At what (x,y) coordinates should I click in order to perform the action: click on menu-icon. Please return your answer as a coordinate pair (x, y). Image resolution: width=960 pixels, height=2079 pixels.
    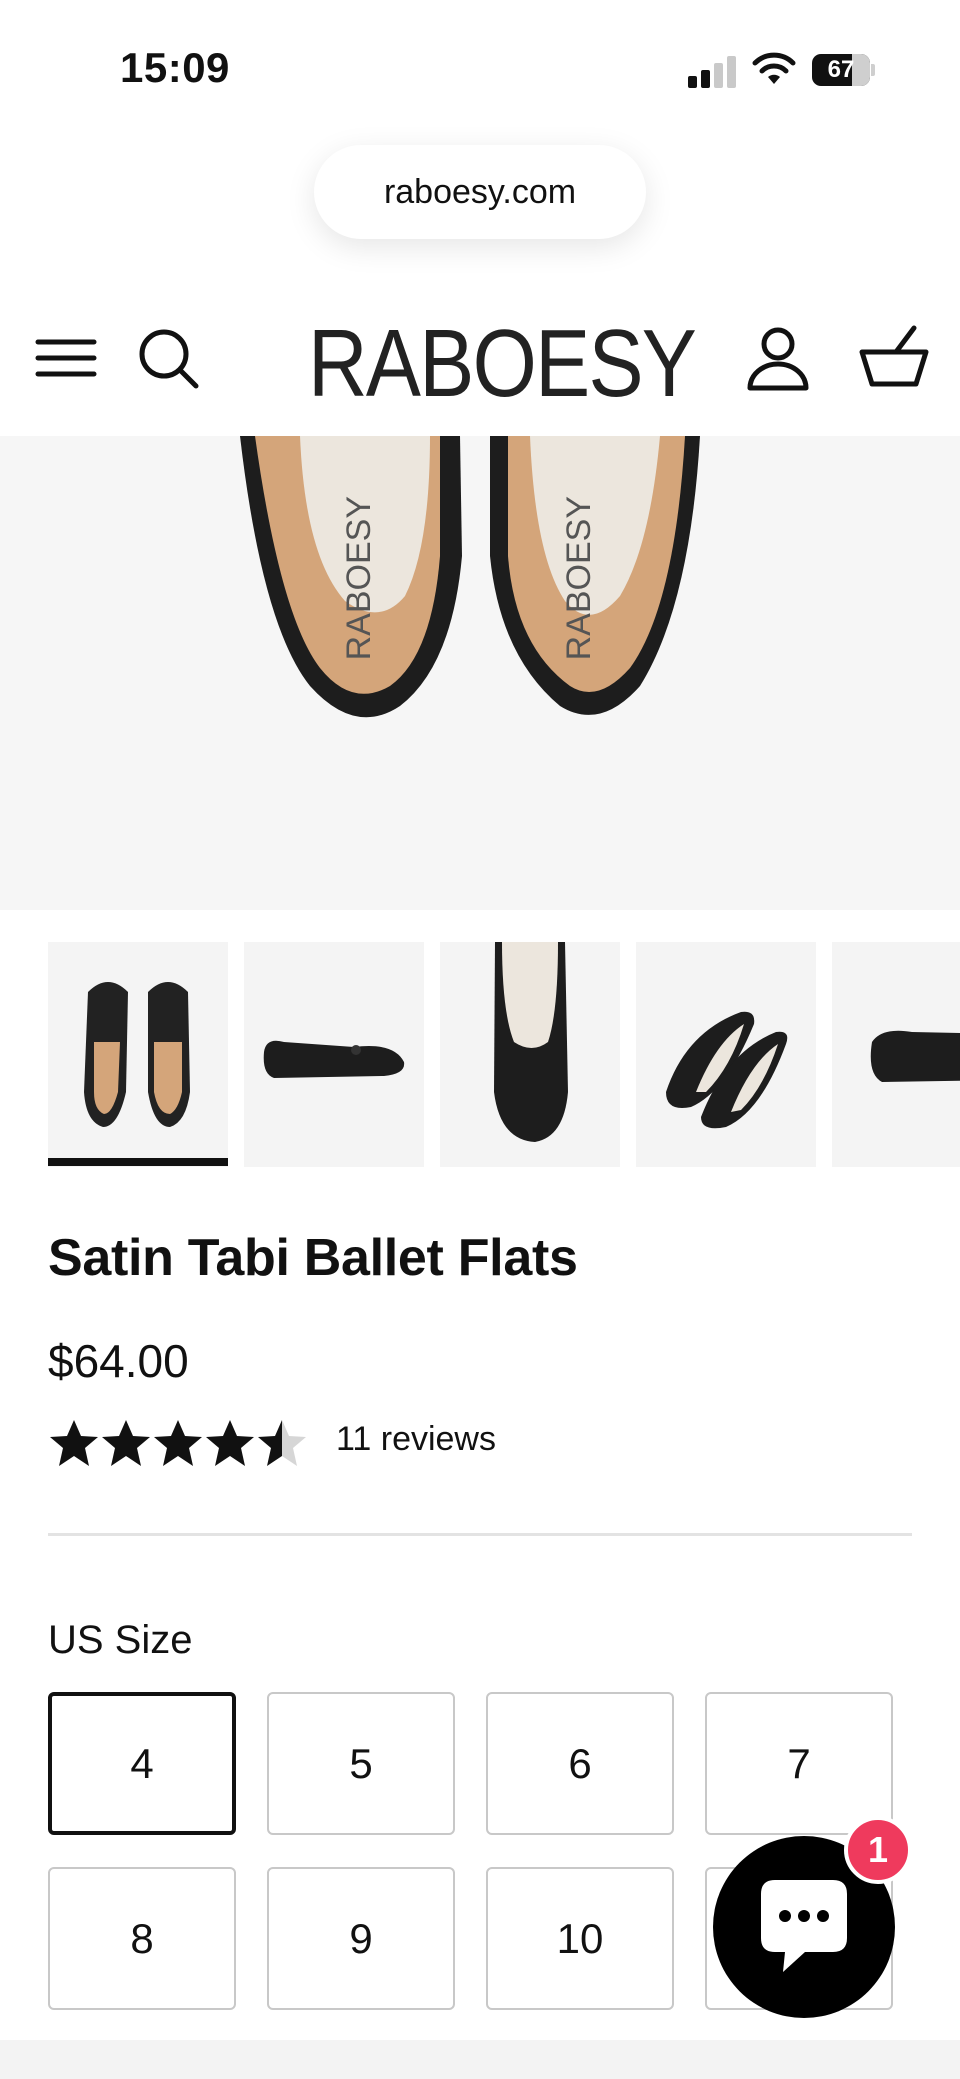
    Looking at the image, I should click on (66, 358).